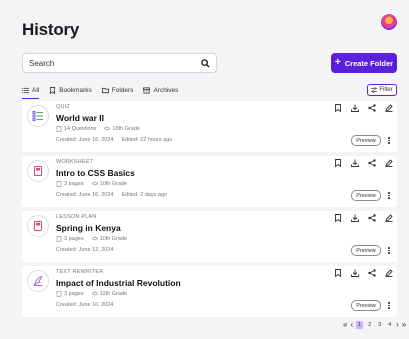  I want to click on search-icon, so click(205, 63).